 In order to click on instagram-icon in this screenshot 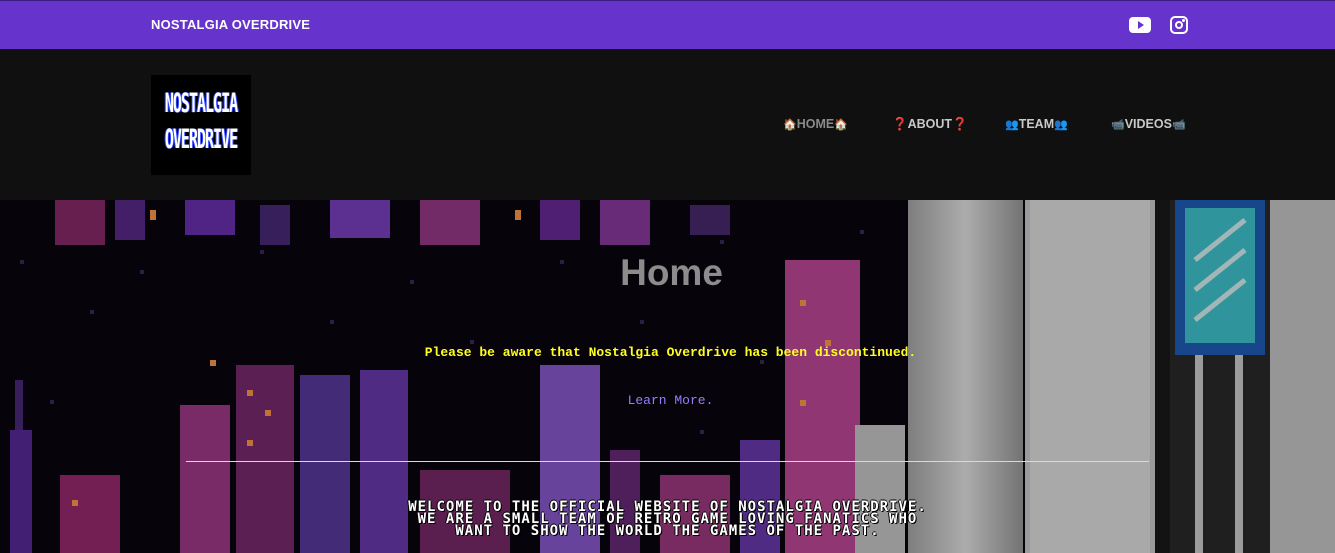, I will do `click(1179, 25)`.